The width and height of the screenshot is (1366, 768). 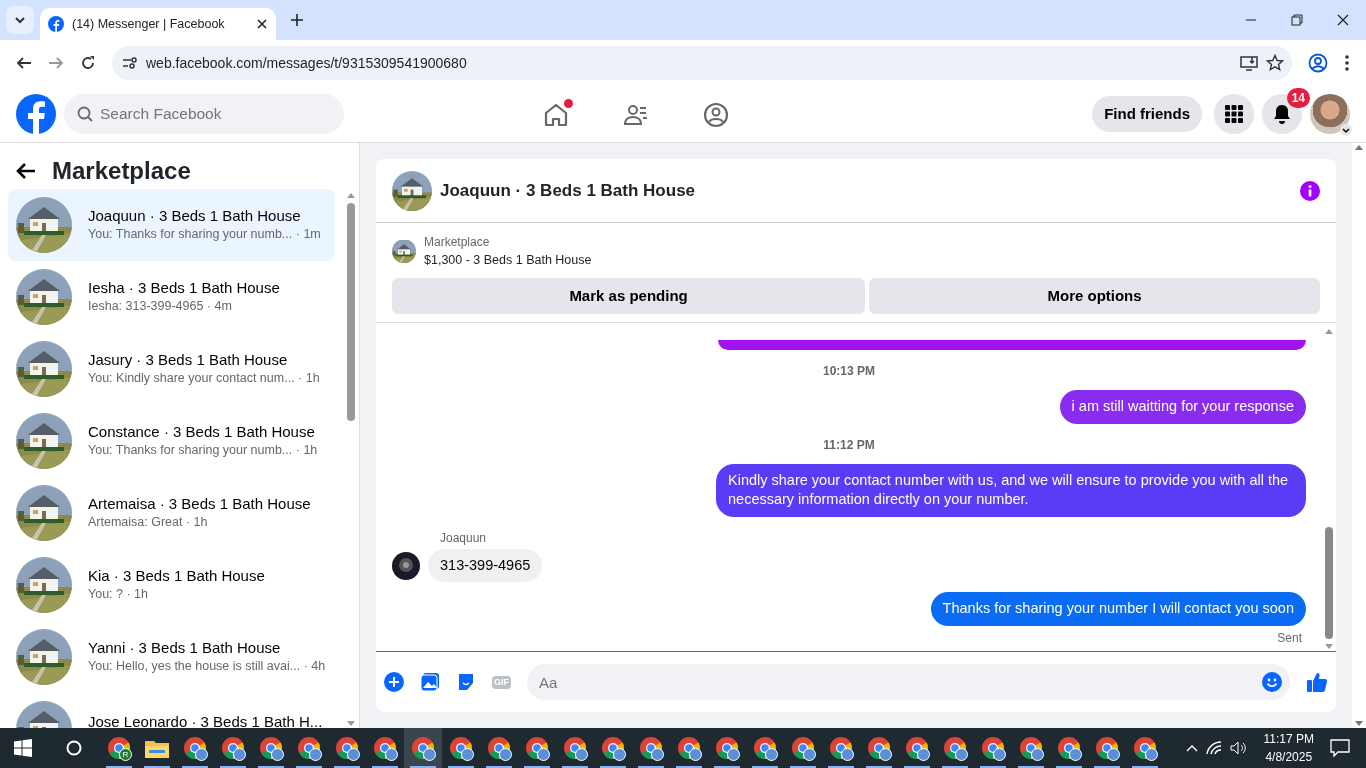 What do you see at coordinates (184, 287) in the screenshot?
I see `conversation-title: Iesha · 3 Beds 1 Bath House` at bounding box center [184, 287].